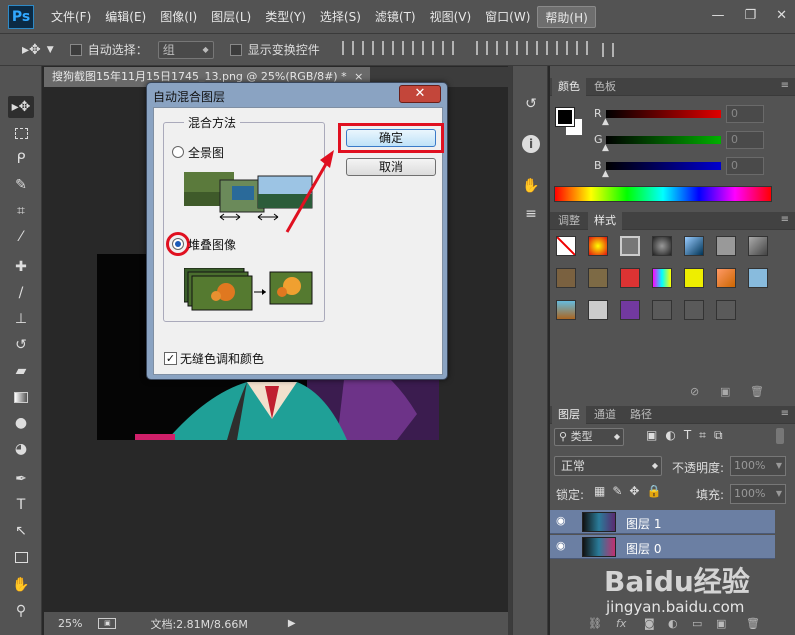 The image size is (795, 635). I want to click on move-tool-icon: ▸✥, so click(21, 107).